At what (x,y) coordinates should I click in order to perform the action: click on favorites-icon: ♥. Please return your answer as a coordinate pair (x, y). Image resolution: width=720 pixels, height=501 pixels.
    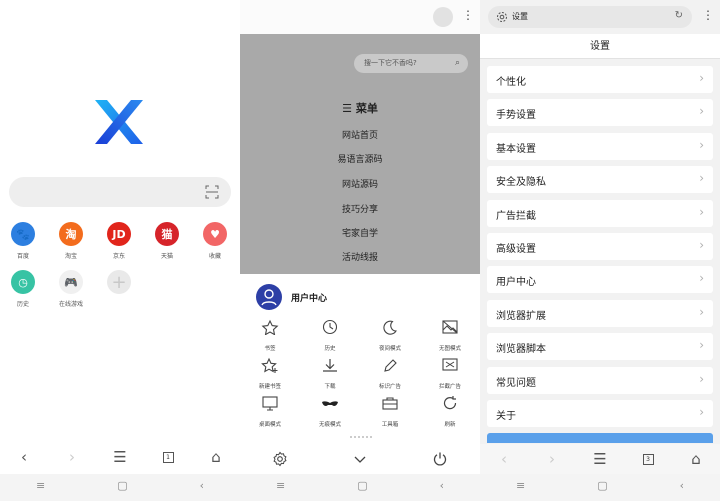
    Looking at the image, I should click on (215, 234).